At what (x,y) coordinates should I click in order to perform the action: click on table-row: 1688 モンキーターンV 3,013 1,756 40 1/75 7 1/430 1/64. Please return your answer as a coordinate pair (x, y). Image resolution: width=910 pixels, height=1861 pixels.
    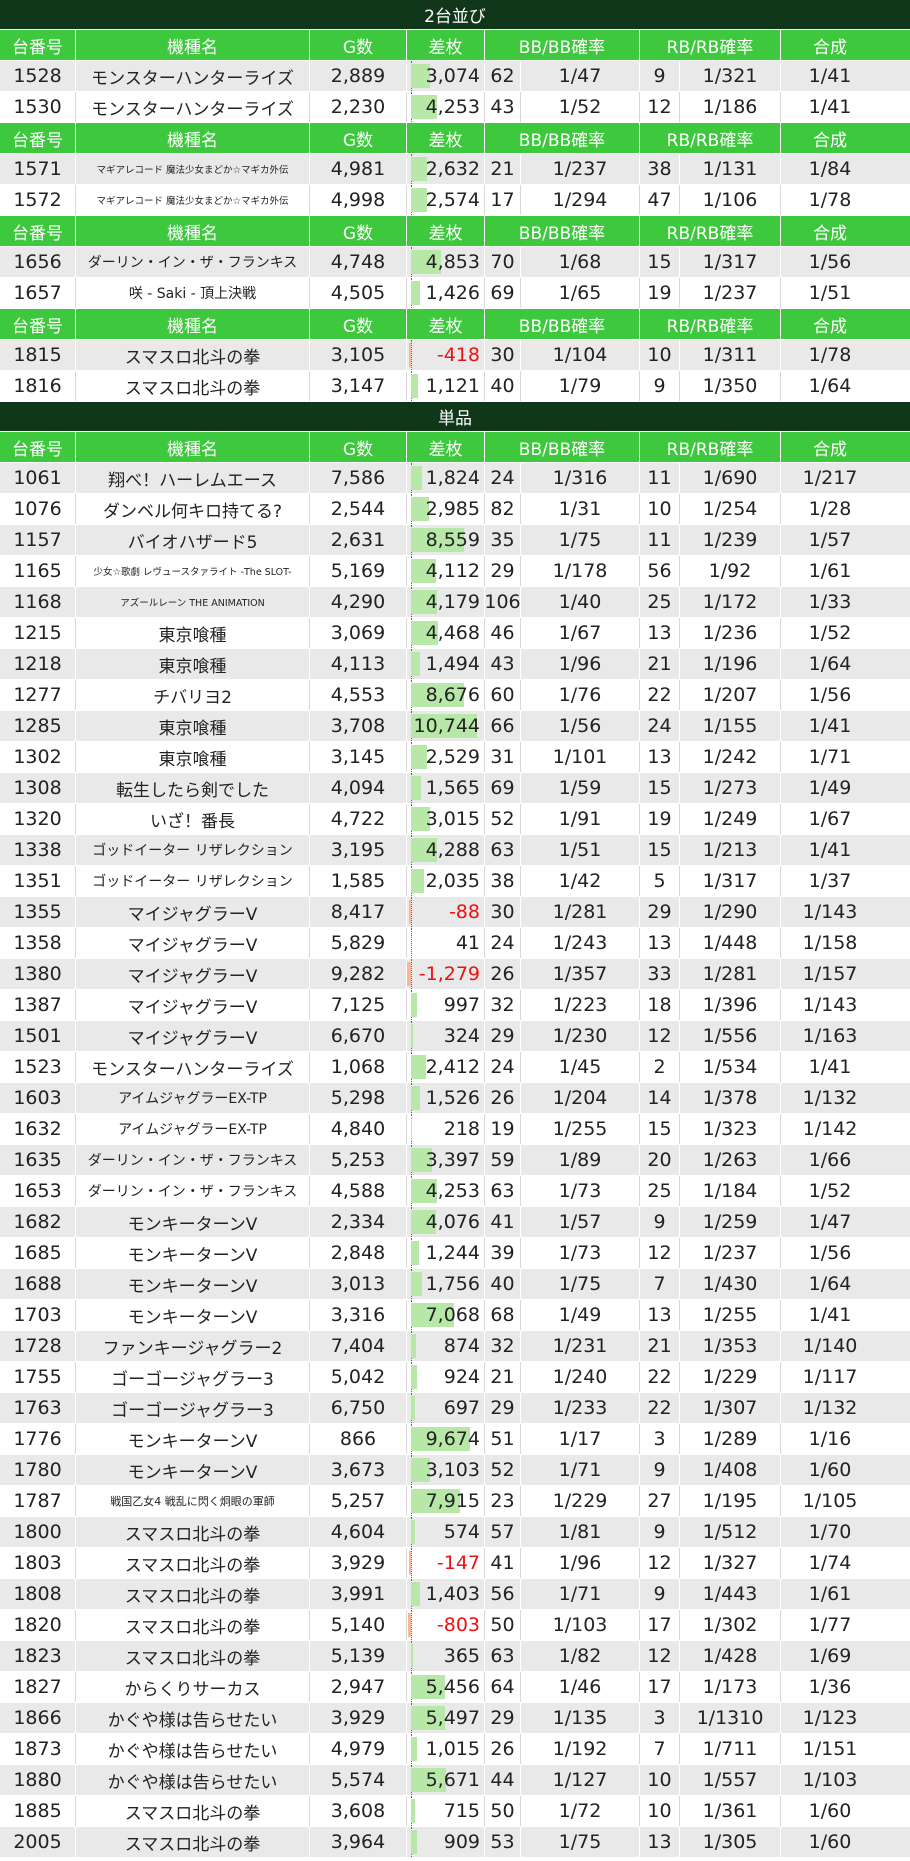
    Looking at the image, I should click on (455, 1284).